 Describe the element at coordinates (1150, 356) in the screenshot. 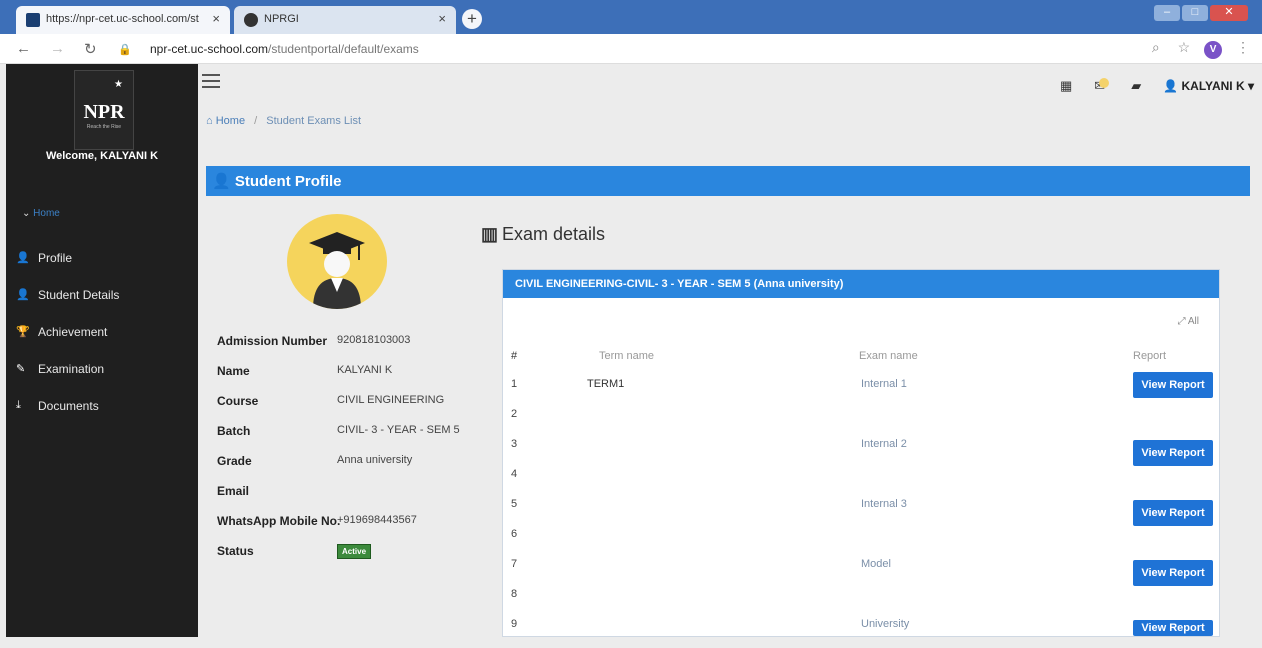

I see `col-report: Report` at that location.